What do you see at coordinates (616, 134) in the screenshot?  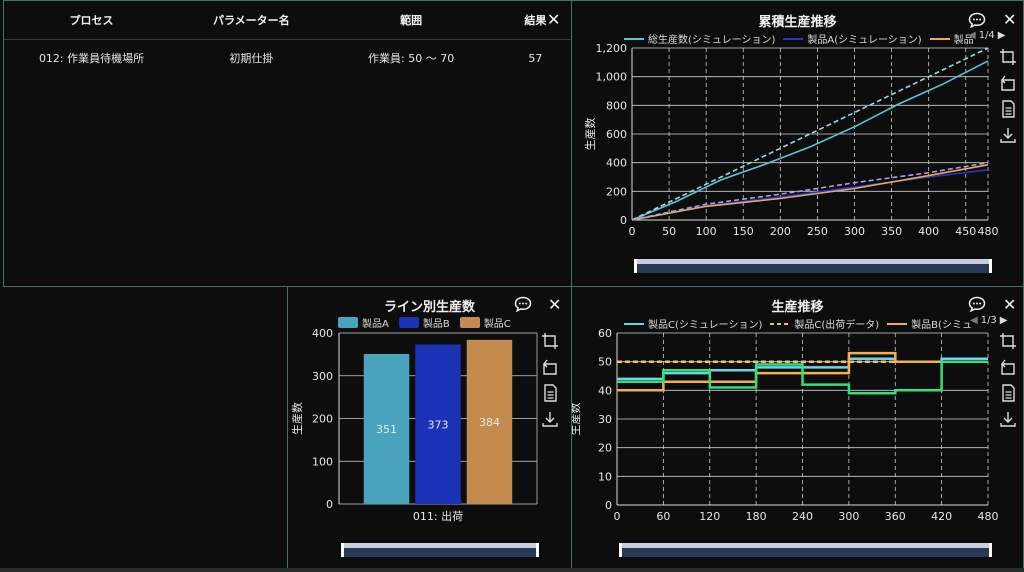 I see `y-tick-label: 600` at bounding box center [616, 134].